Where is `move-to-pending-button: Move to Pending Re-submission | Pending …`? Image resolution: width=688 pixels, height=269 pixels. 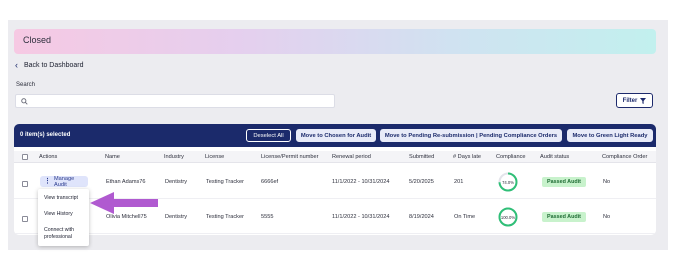
move-to-pending-button: Move to Pending Re-submission | Pending … is located at coordinates (471, 135).